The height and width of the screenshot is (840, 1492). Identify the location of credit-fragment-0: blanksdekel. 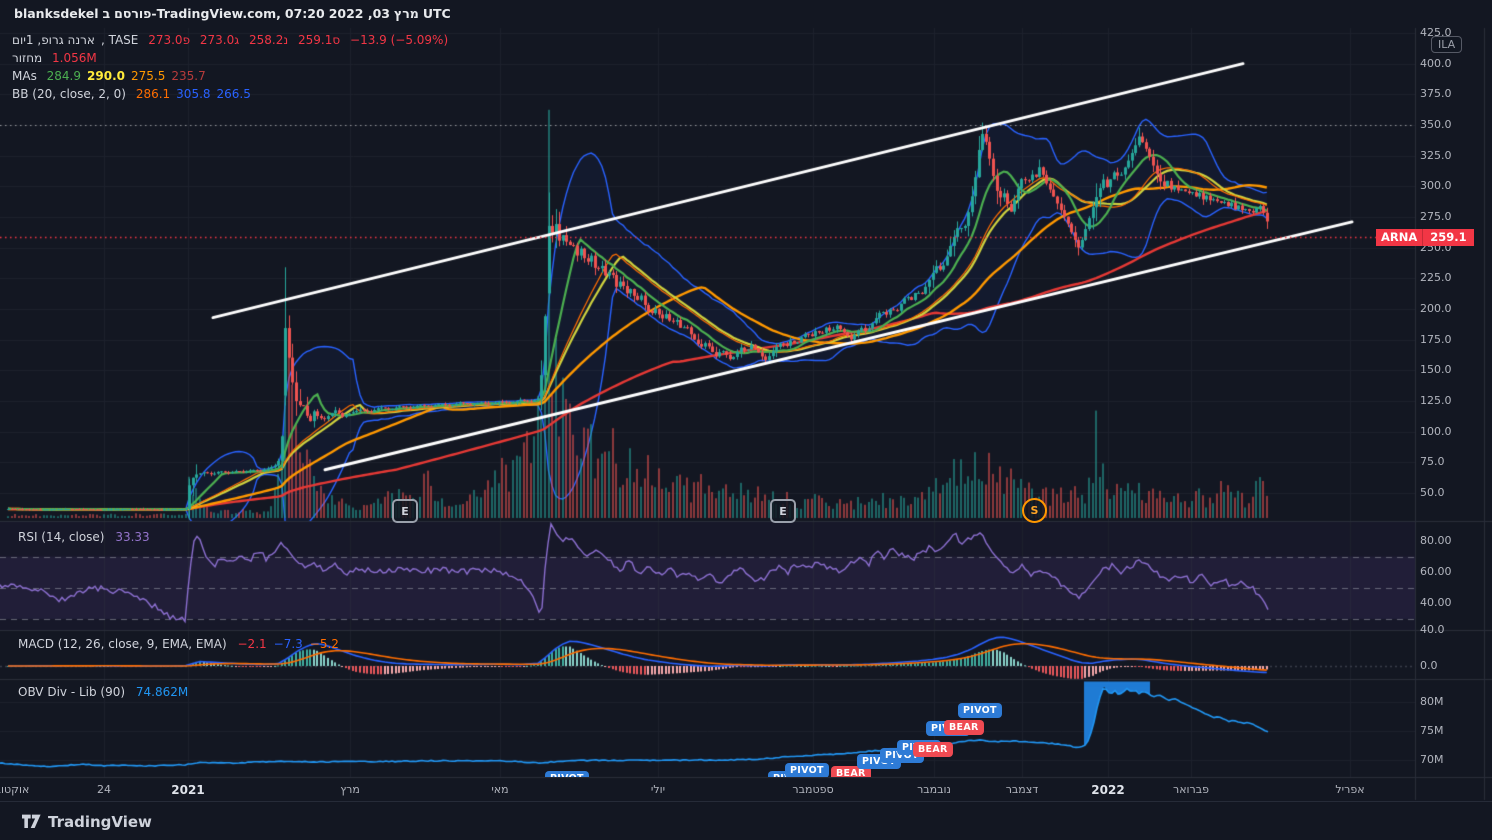
(56, 13).